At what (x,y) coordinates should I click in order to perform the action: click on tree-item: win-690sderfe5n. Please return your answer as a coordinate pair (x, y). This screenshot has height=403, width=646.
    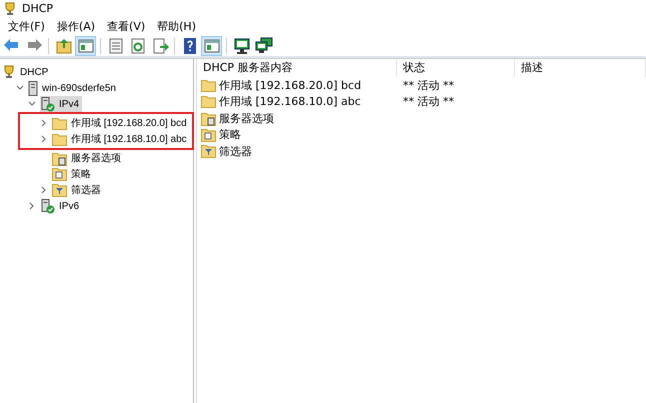
    Looking at the image, I should click on (79, 88).